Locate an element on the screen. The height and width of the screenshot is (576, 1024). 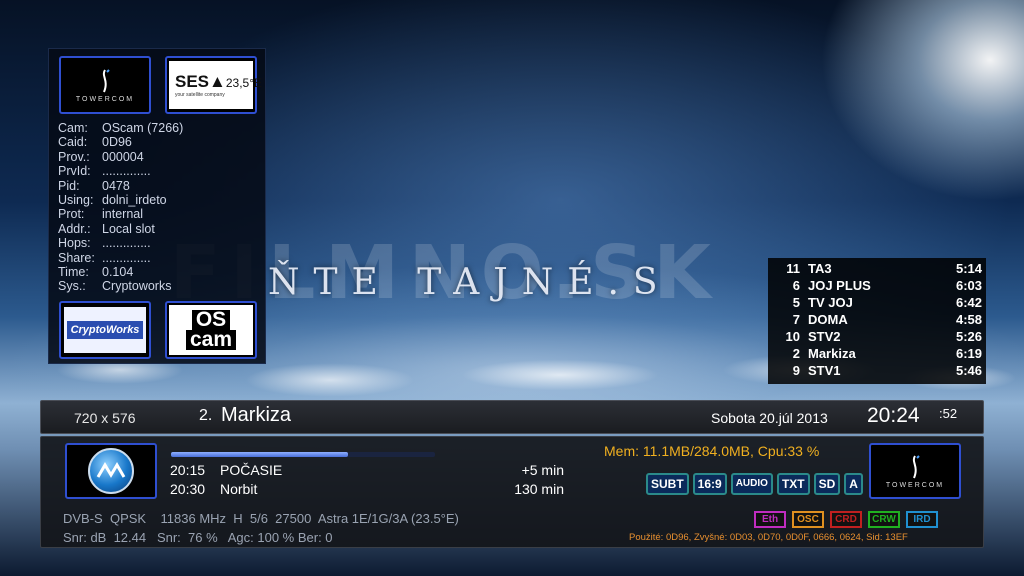
cam-info-value: dolni_irdeto is located at coordinates (134, 200).